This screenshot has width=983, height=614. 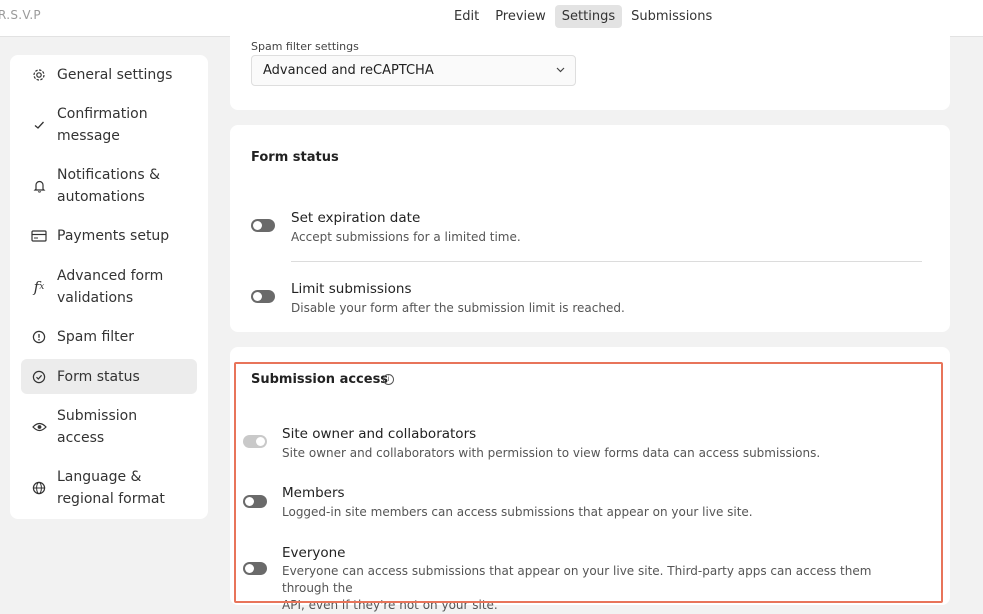 I want to click on check-circle-icon, so click(x=39, y=377).